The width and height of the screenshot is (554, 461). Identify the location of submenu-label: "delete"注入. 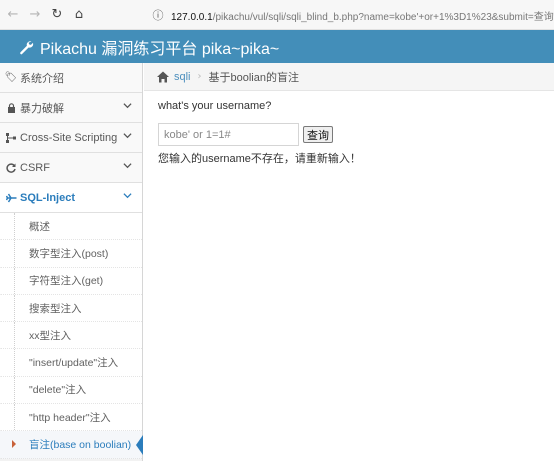
(58, 390).